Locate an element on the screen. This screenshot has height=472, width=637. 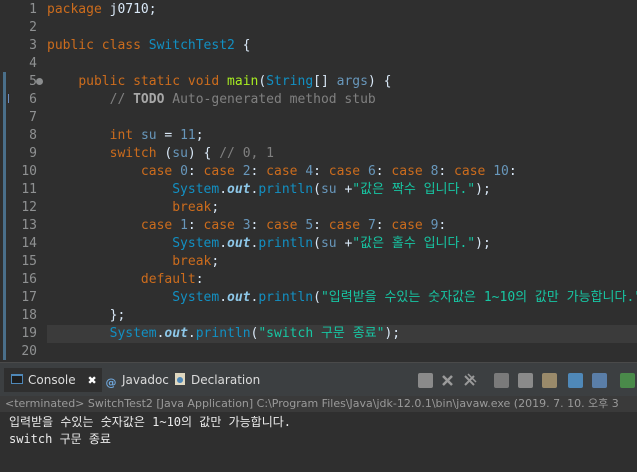
display-selected-console-icon is located at coordinates (599, 380).